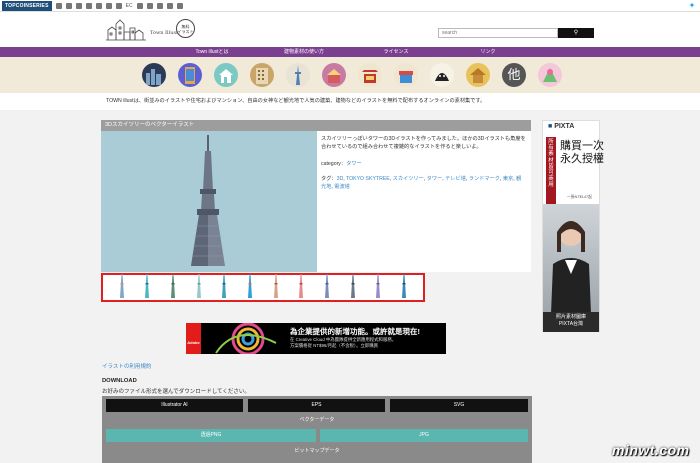 This screenshot has height=463, width=700. What do you see at coordinates (459, 405) in the screenshot?
I see `download-svg-button: SVG` at bounding box center [459, 405].